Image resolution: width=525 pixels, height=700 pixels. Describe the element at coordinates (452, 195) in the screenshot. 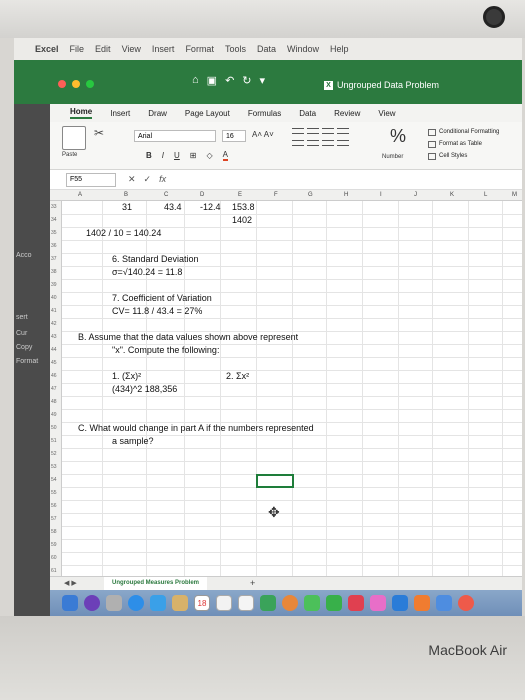

I see `column-header: K` at that location.